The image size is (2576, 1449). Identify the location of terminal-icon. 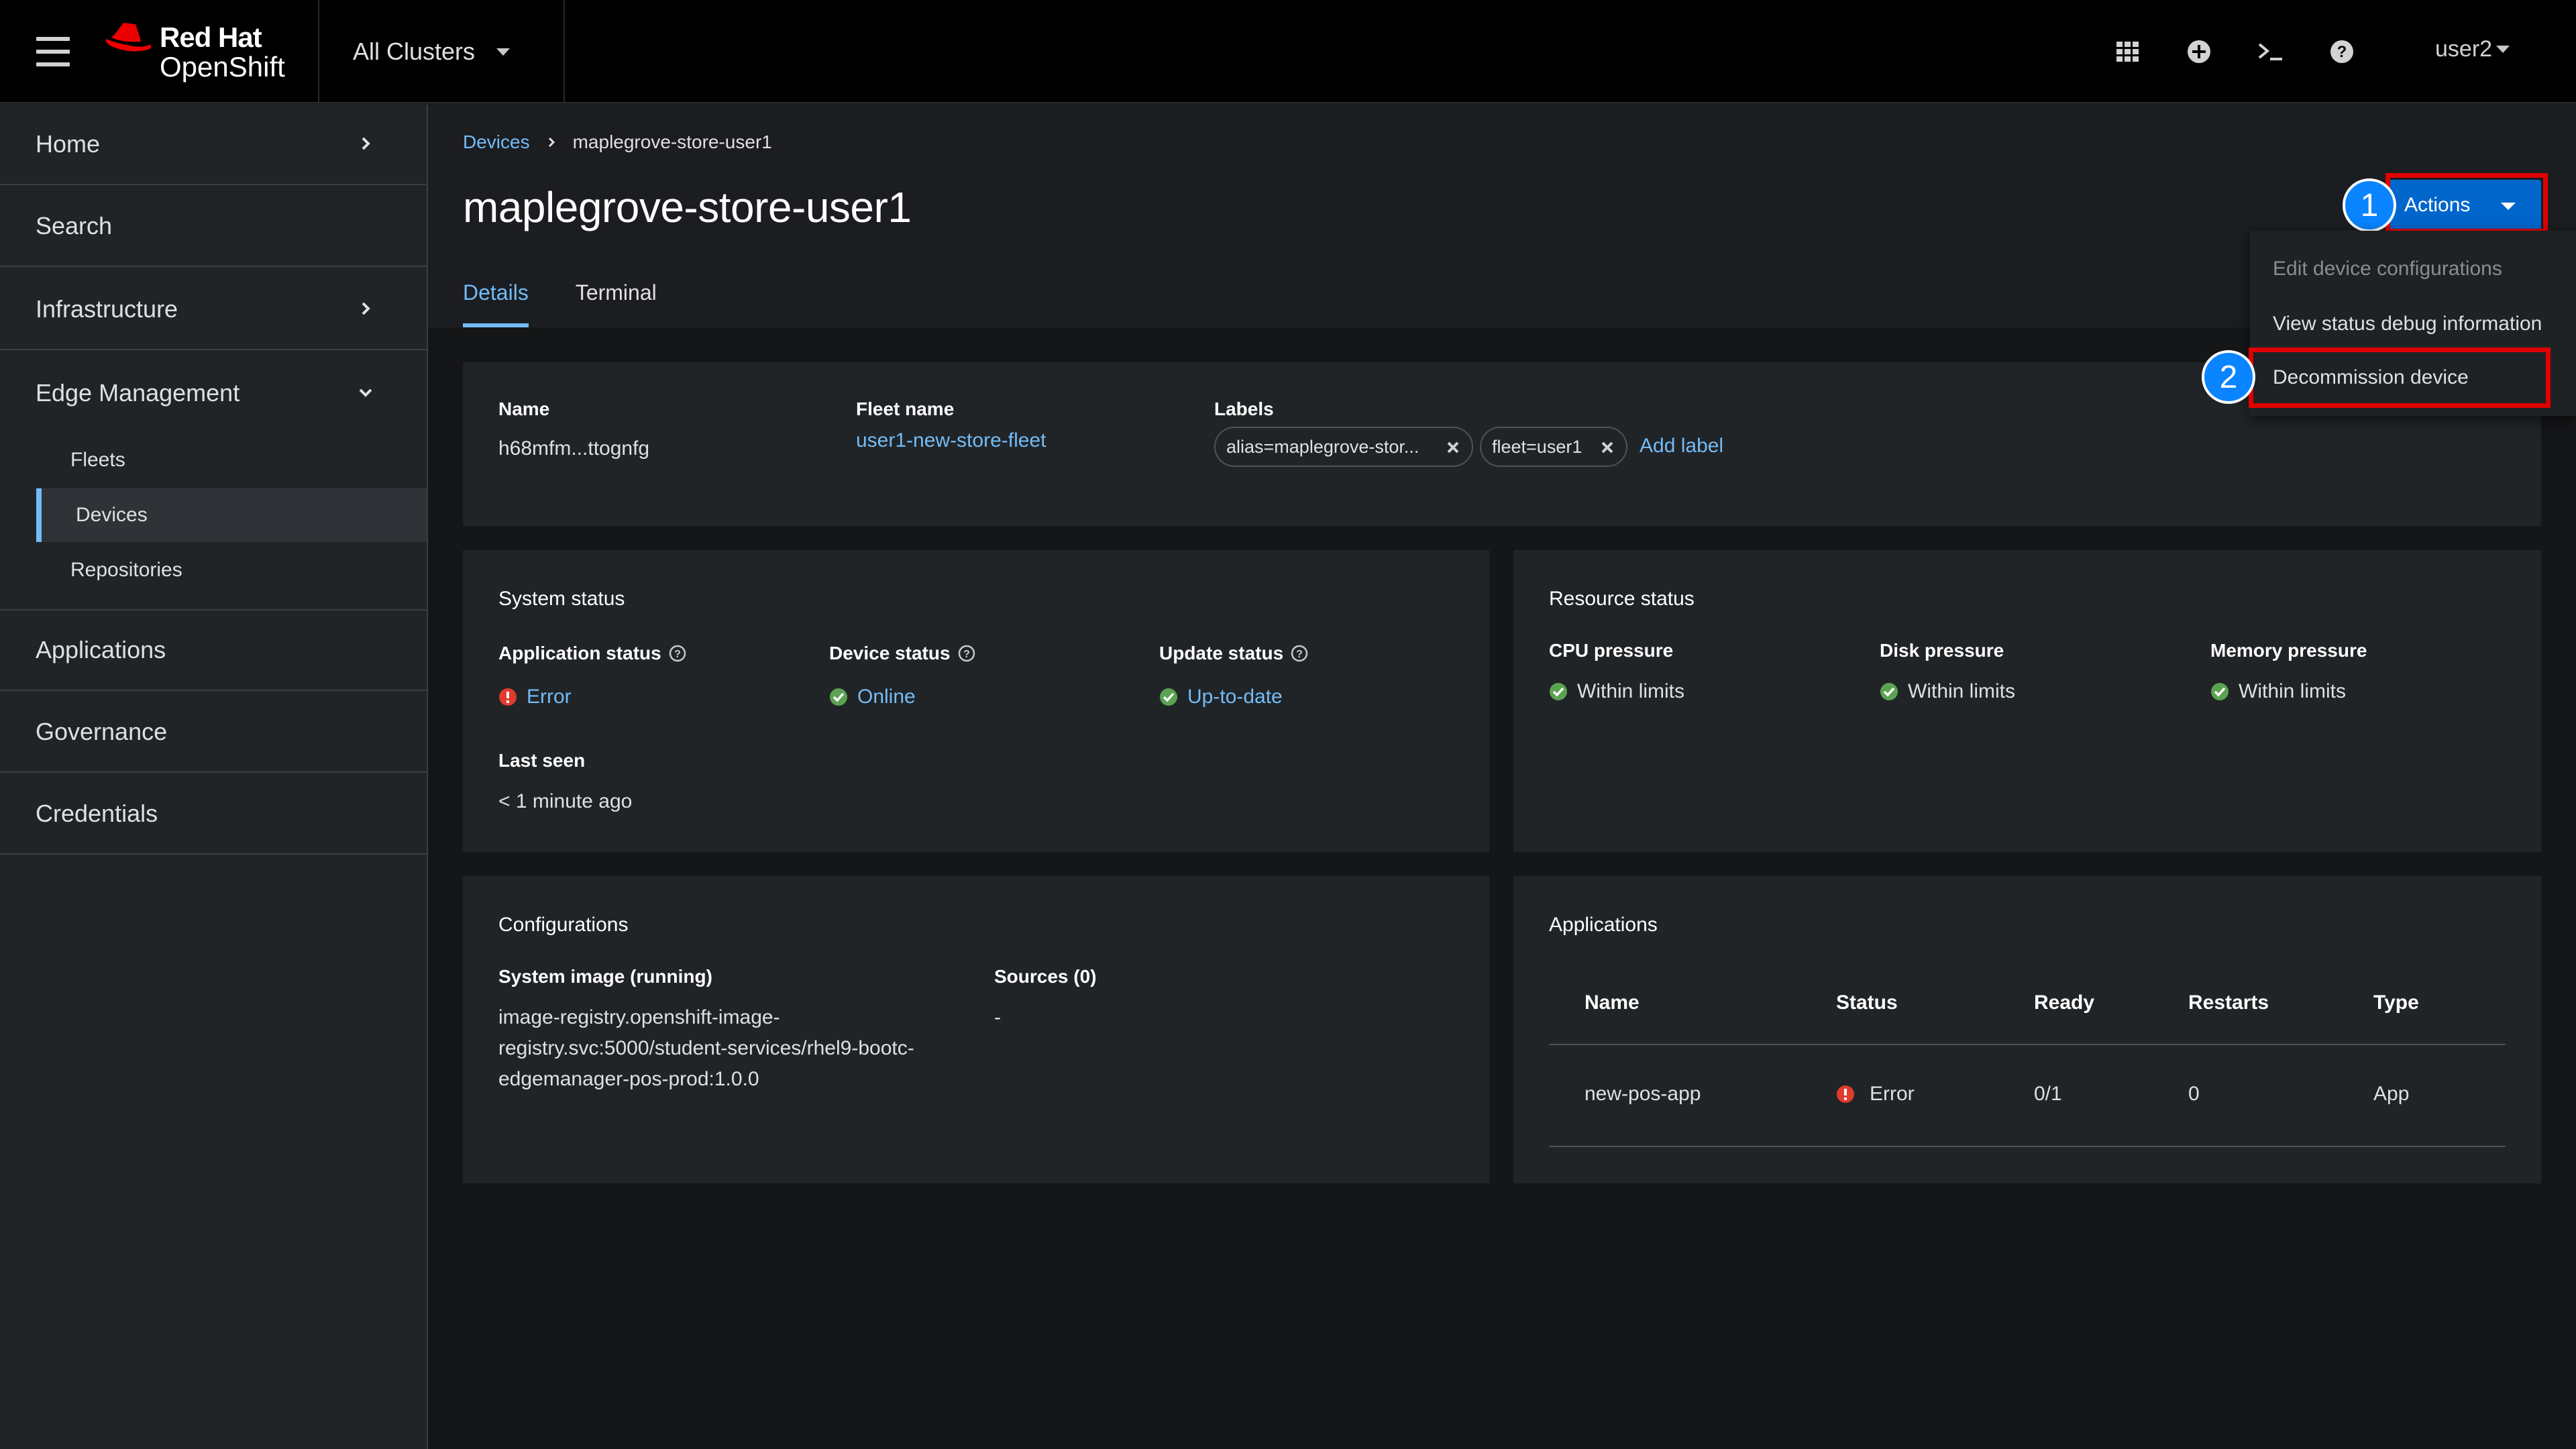
(2271, 52).